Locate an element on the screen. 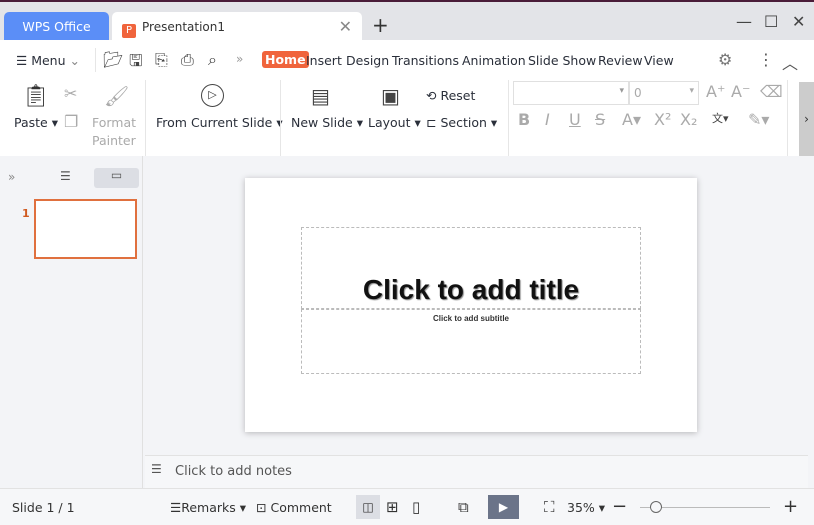 The width and height of the screenshot is (814, 525). normal-view-icon: ◫ is located at coordinates (368, 507).